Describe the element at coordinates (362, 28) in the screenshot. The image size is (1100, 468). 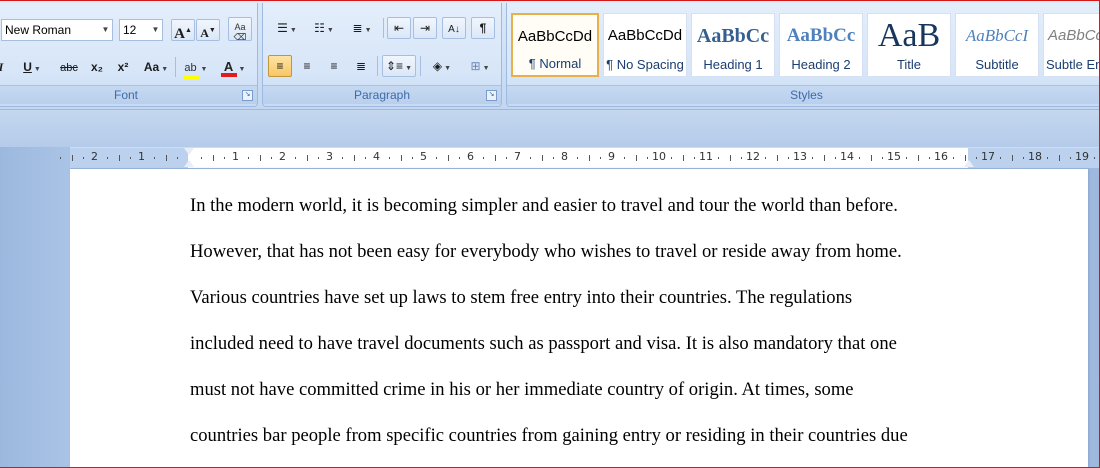
I see `multilevel-list-button: ≣ ▼` at that location.